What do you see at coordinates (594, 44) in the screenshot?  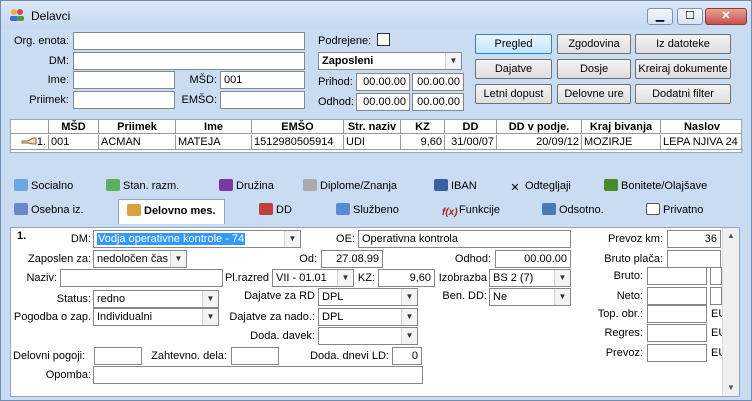 I see `zgodovina-button: Zgodovina` at bounding box center [594, 44].